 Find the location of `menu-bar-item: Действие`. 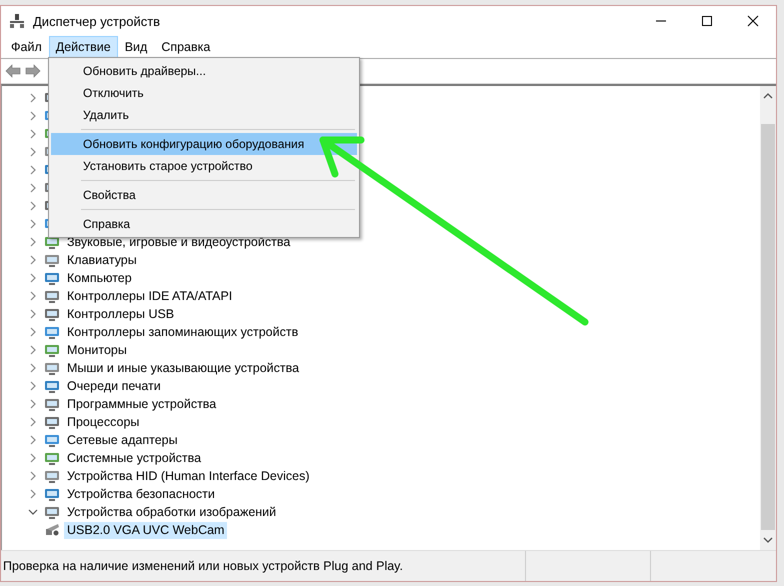

menu-bar-item: Действие is located at coordinates (83, 47).